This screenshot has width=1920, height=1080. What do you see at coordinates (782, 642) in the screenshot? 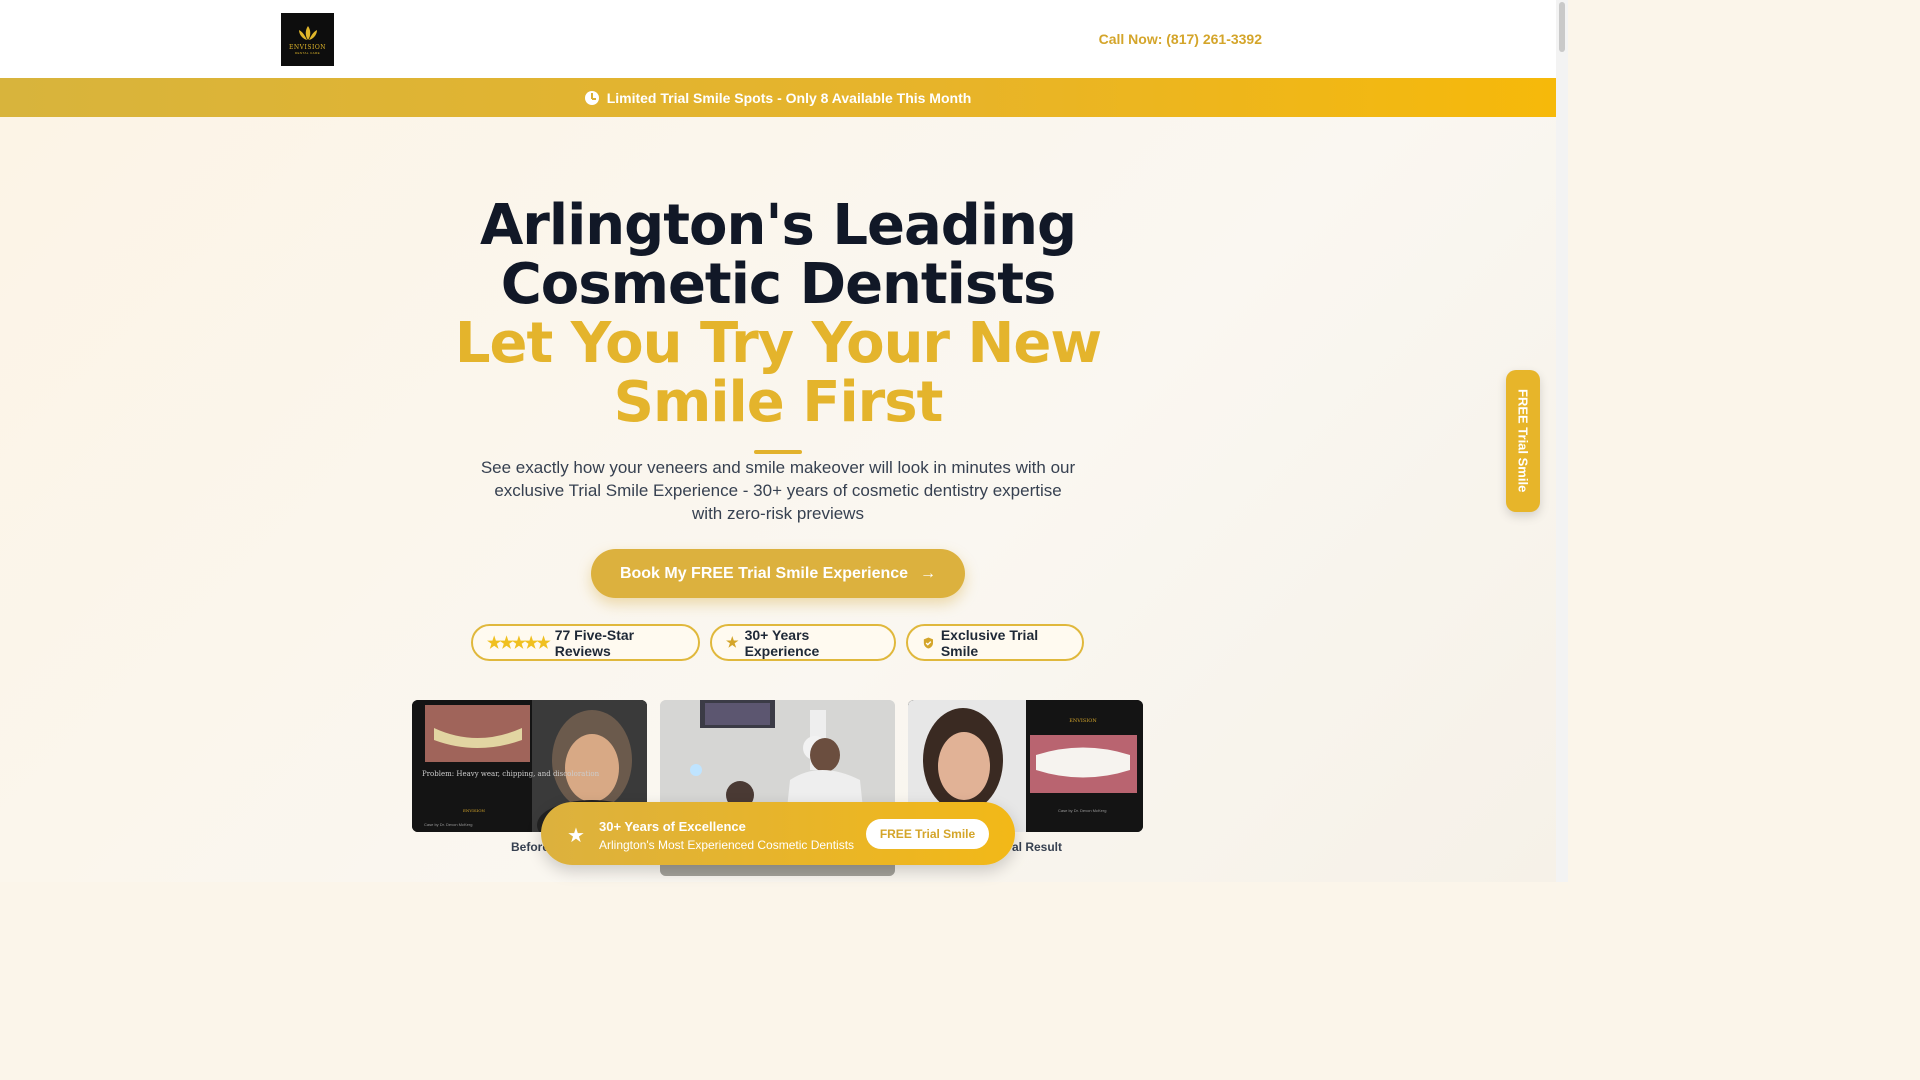
I see `experience-badge-label: 30+ Years Experience` at bounding box center [782, 642].